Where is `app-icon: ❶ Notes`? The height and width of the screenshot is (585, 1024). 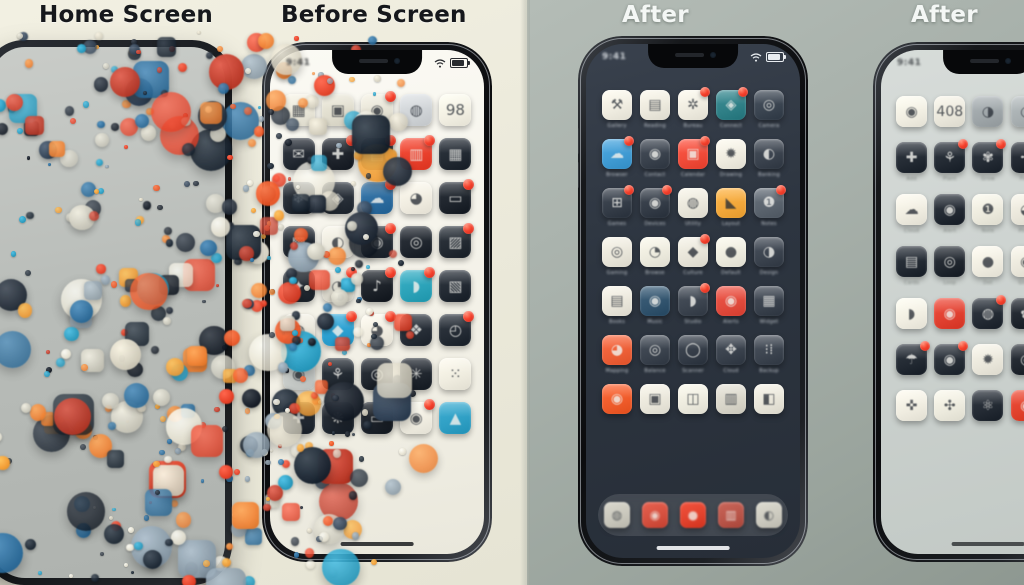 app-icon: ❶ Notes is located at coordinates (769, 206).